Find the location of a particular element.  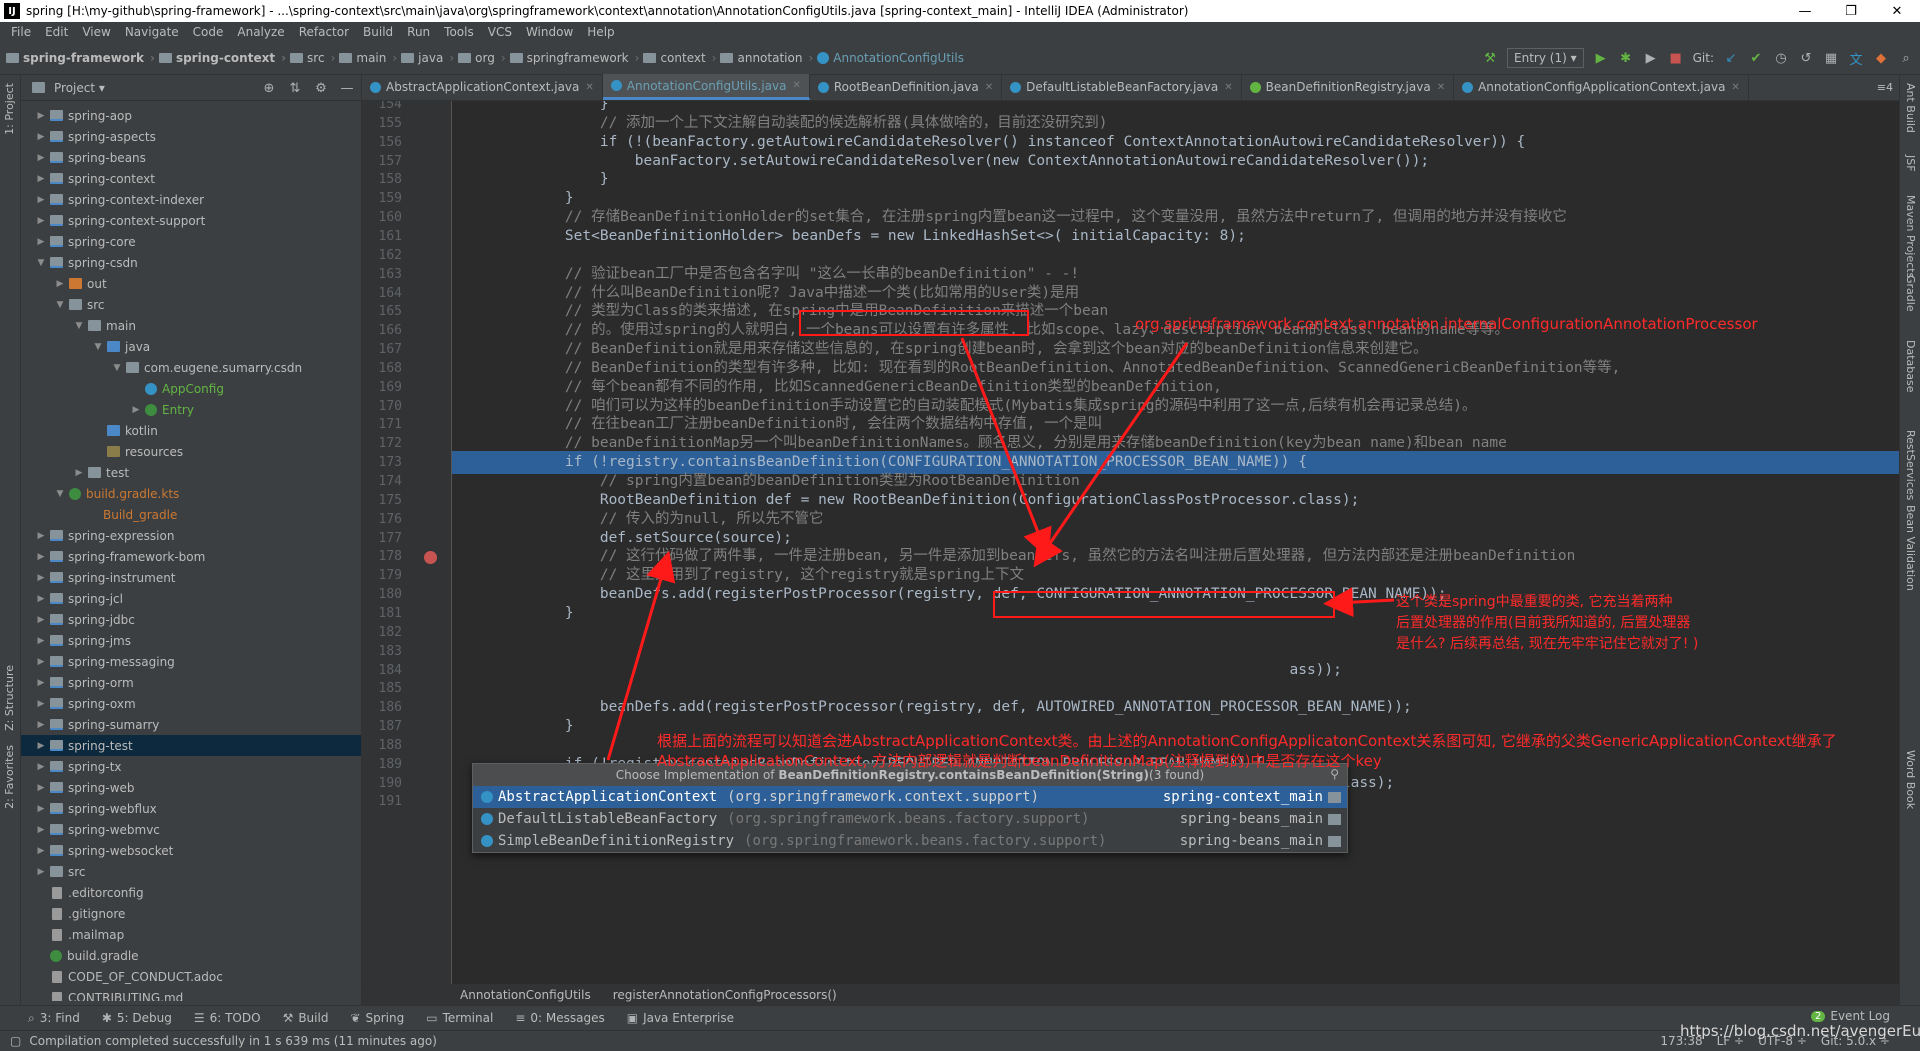

tool-tab-bean-validation: Bean Validation is located at coordinates (1910, 548).